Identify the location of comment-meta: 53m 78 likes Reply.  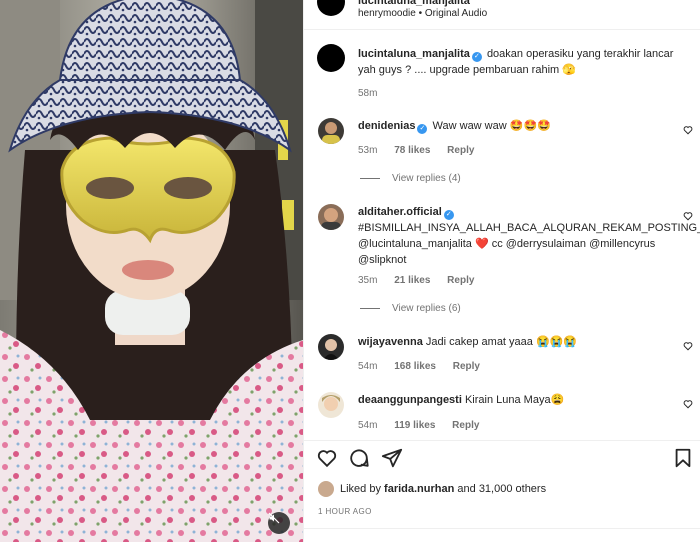
(423, 150).